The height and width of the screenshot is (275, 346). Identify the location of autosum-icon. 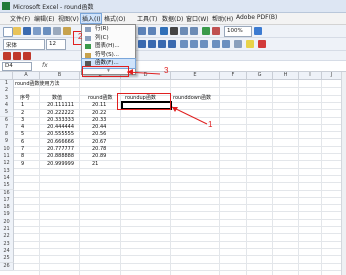
(174, 31).